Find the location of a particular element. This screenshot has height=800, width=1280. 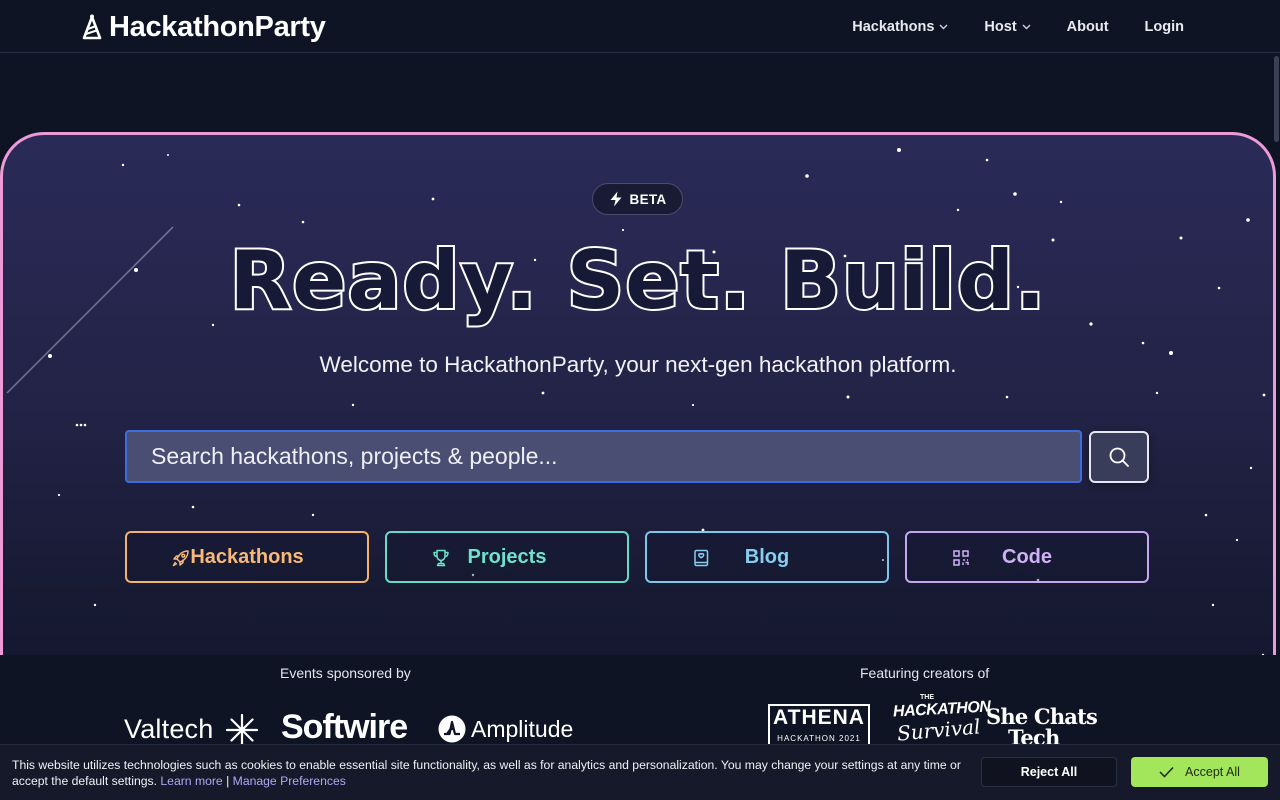

nav-login: Login is located at coordinates (1164, 27).